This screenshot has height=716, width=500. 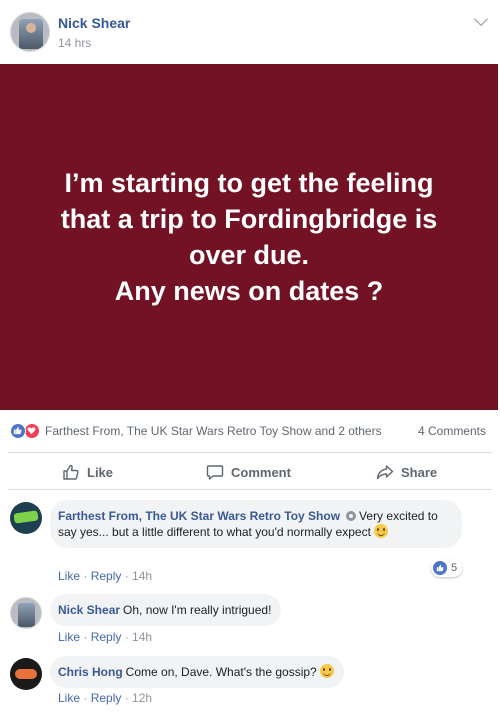 I want to click on like-label: Like, so click(x=100, y=472).